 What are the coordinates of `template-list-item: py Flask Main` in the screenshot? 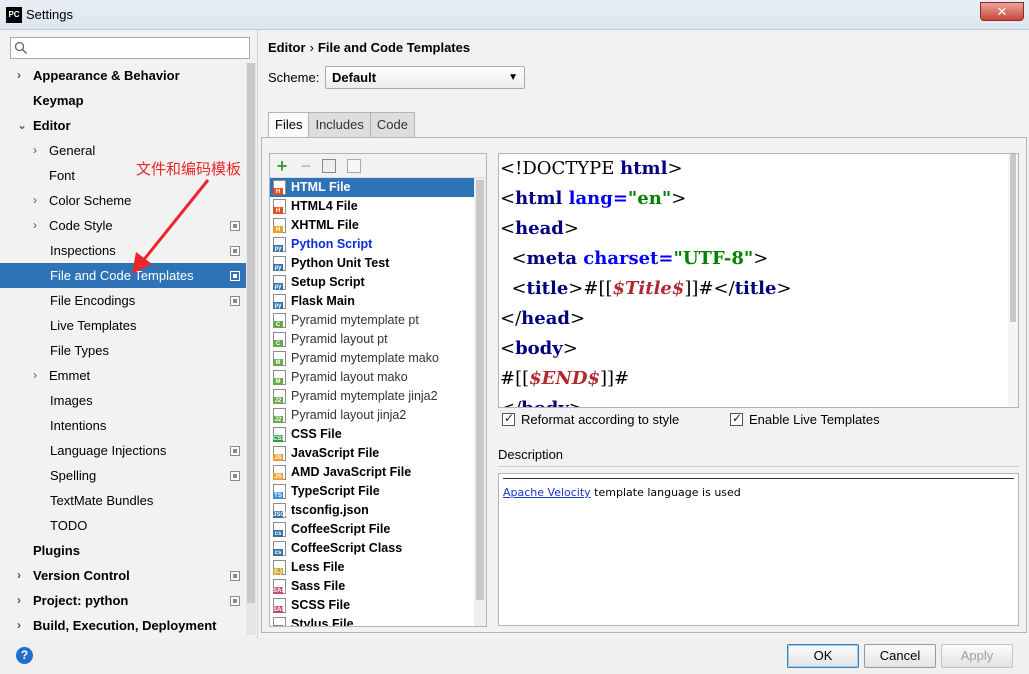 It's located at (372, 301).